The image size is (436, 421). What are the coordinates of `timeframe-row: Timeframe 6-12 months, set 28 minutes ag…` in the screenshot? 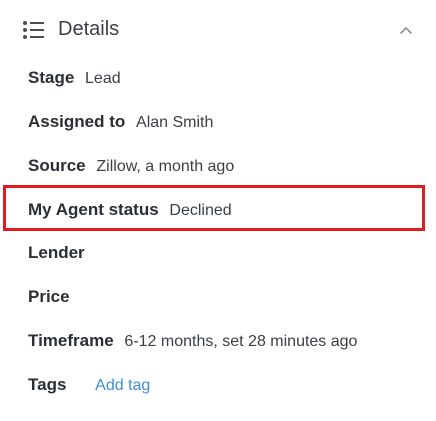 It's located at (192, 341).